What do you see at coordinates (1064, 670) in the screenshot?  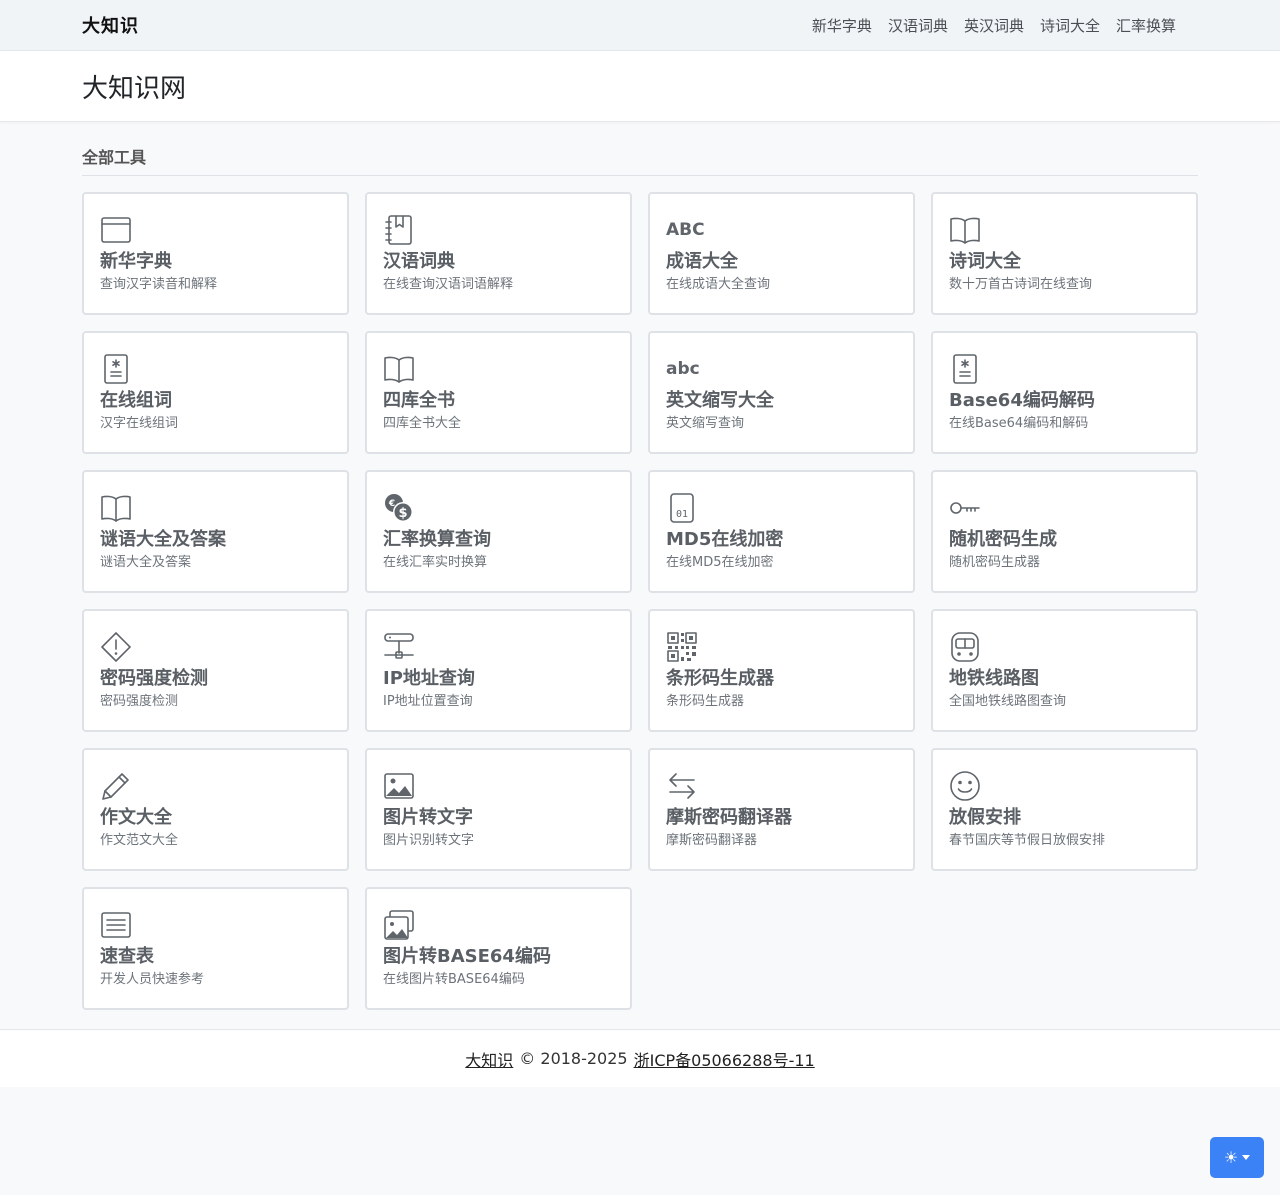 I see `tool-card: 地铁线路图 全国地铁线路图查询` at bounding box center [1064, 670].